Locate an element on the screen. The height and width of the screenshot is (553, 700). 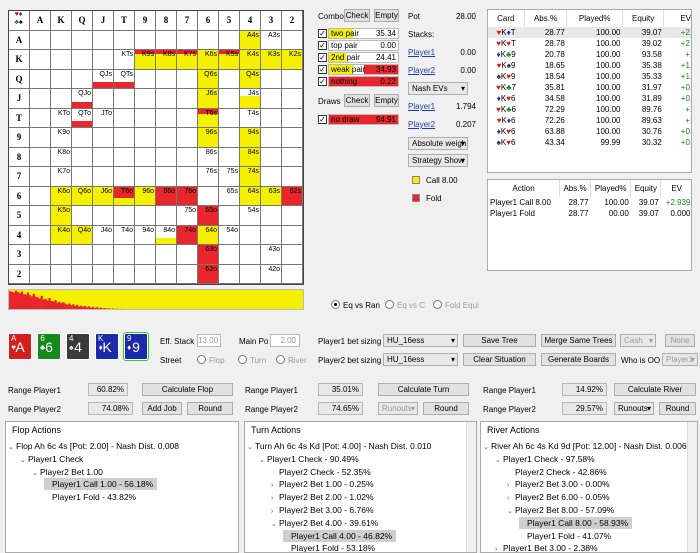
add-job-button: Add Job is located at coordinates (162, 408).